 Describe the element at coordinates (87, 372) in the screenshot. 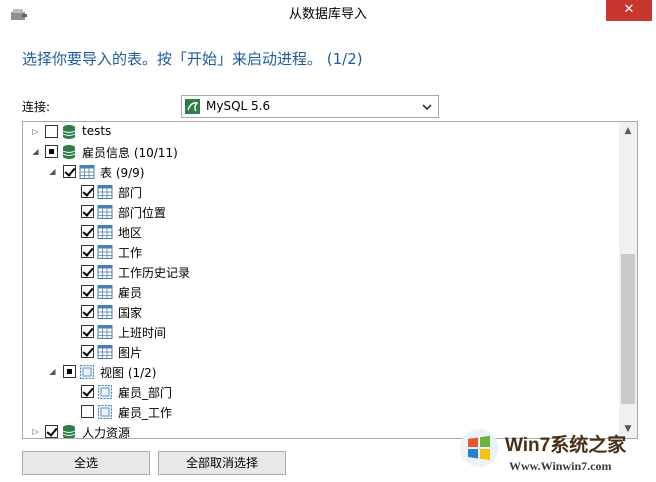

I see `view-folder-icon` at that location.